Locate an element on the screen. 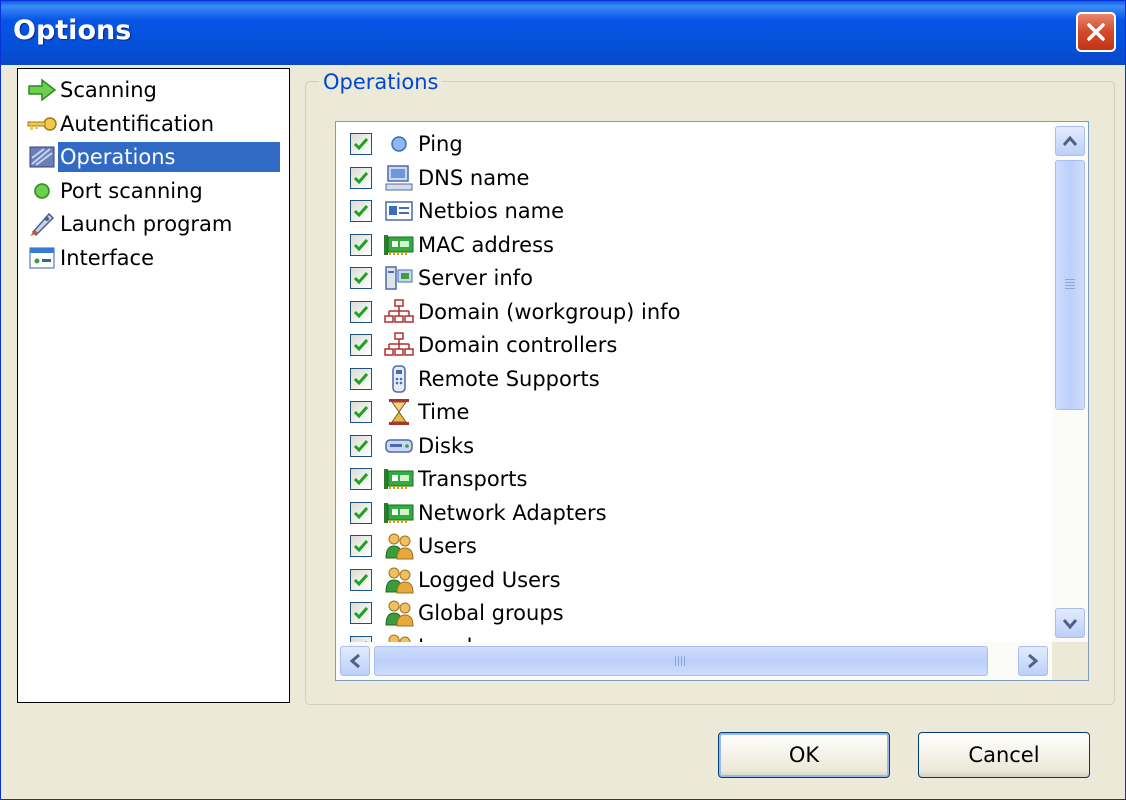 The image size is (1126, 800). chevron-left-icon is located at coordinates (354, 661).